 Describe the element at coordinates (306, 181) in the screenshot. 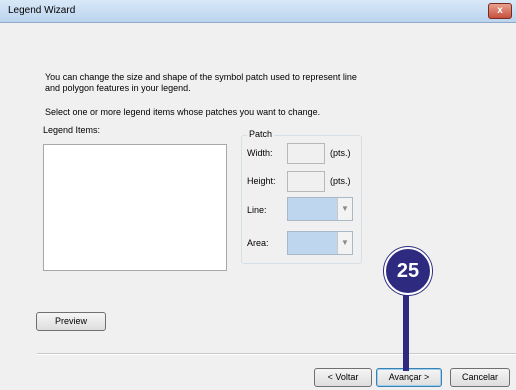

I see `height-field` at that location.